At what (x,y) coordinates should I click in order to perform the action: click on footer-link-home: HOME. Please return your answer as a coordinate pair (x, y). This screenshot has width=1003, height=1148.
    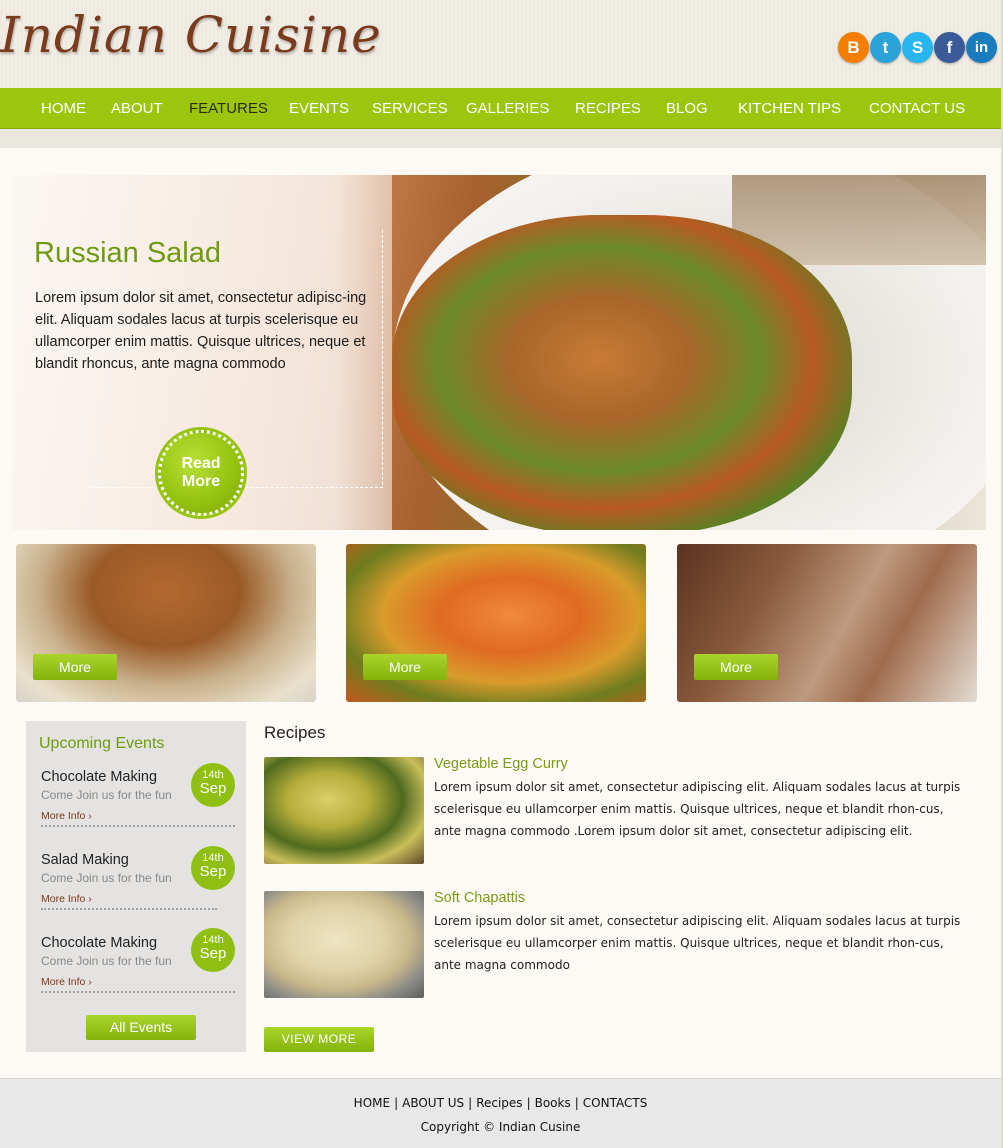
    Looking at the image, I should click on (372, 1103).